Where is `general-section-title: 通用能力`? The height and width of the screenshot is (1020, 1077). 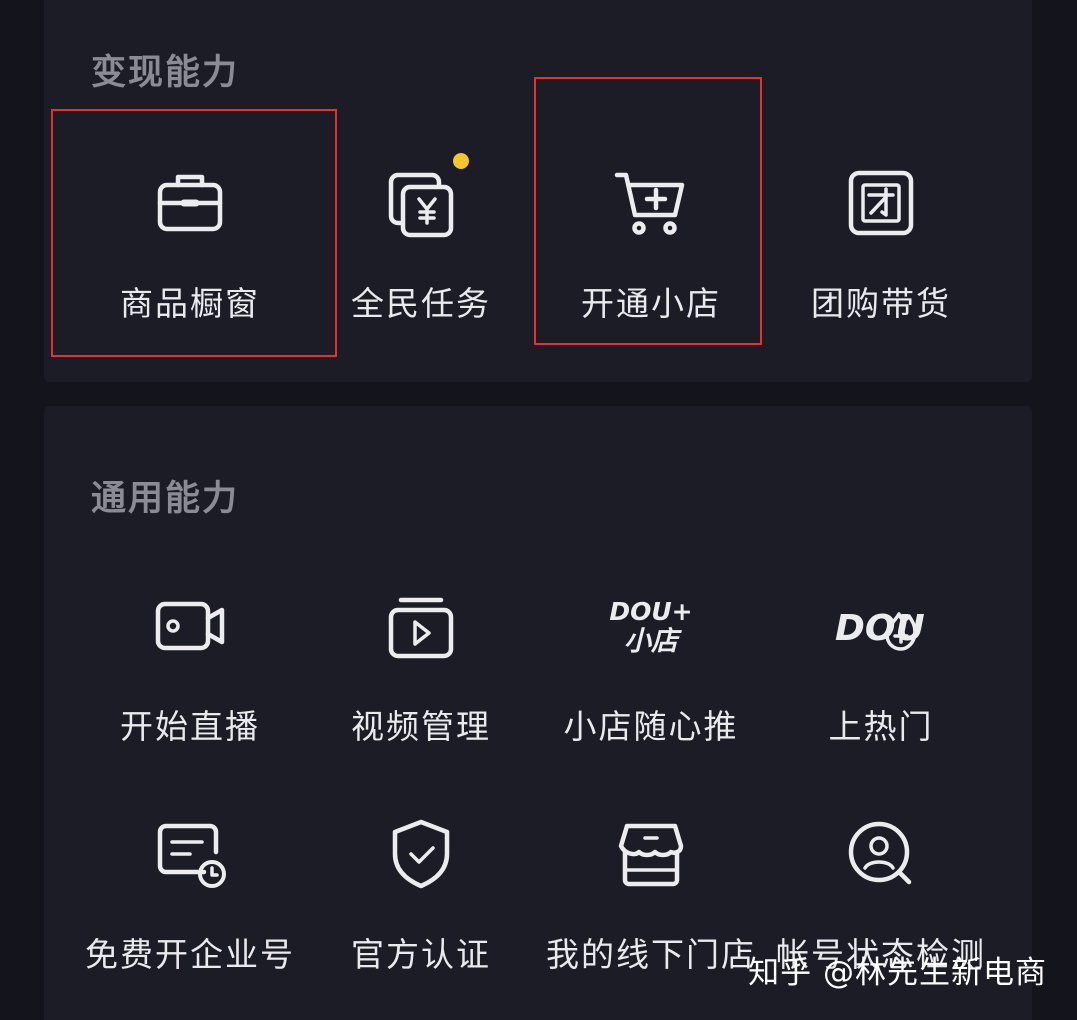 general-section-title: 通用能力 is located at coordinates (165, 499).